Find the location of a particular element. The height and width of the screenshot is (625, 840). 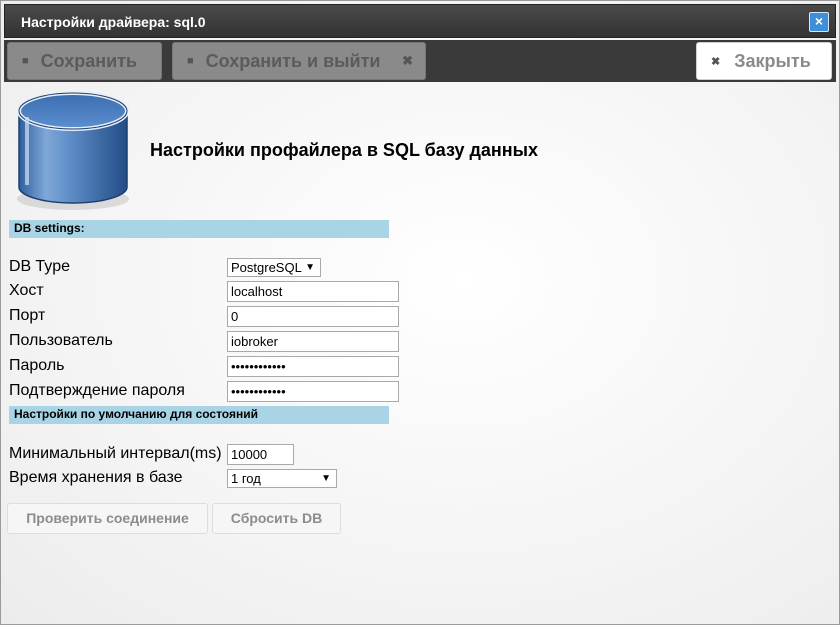

close-button-label: Закрыть is located at coordinates (772, 60).